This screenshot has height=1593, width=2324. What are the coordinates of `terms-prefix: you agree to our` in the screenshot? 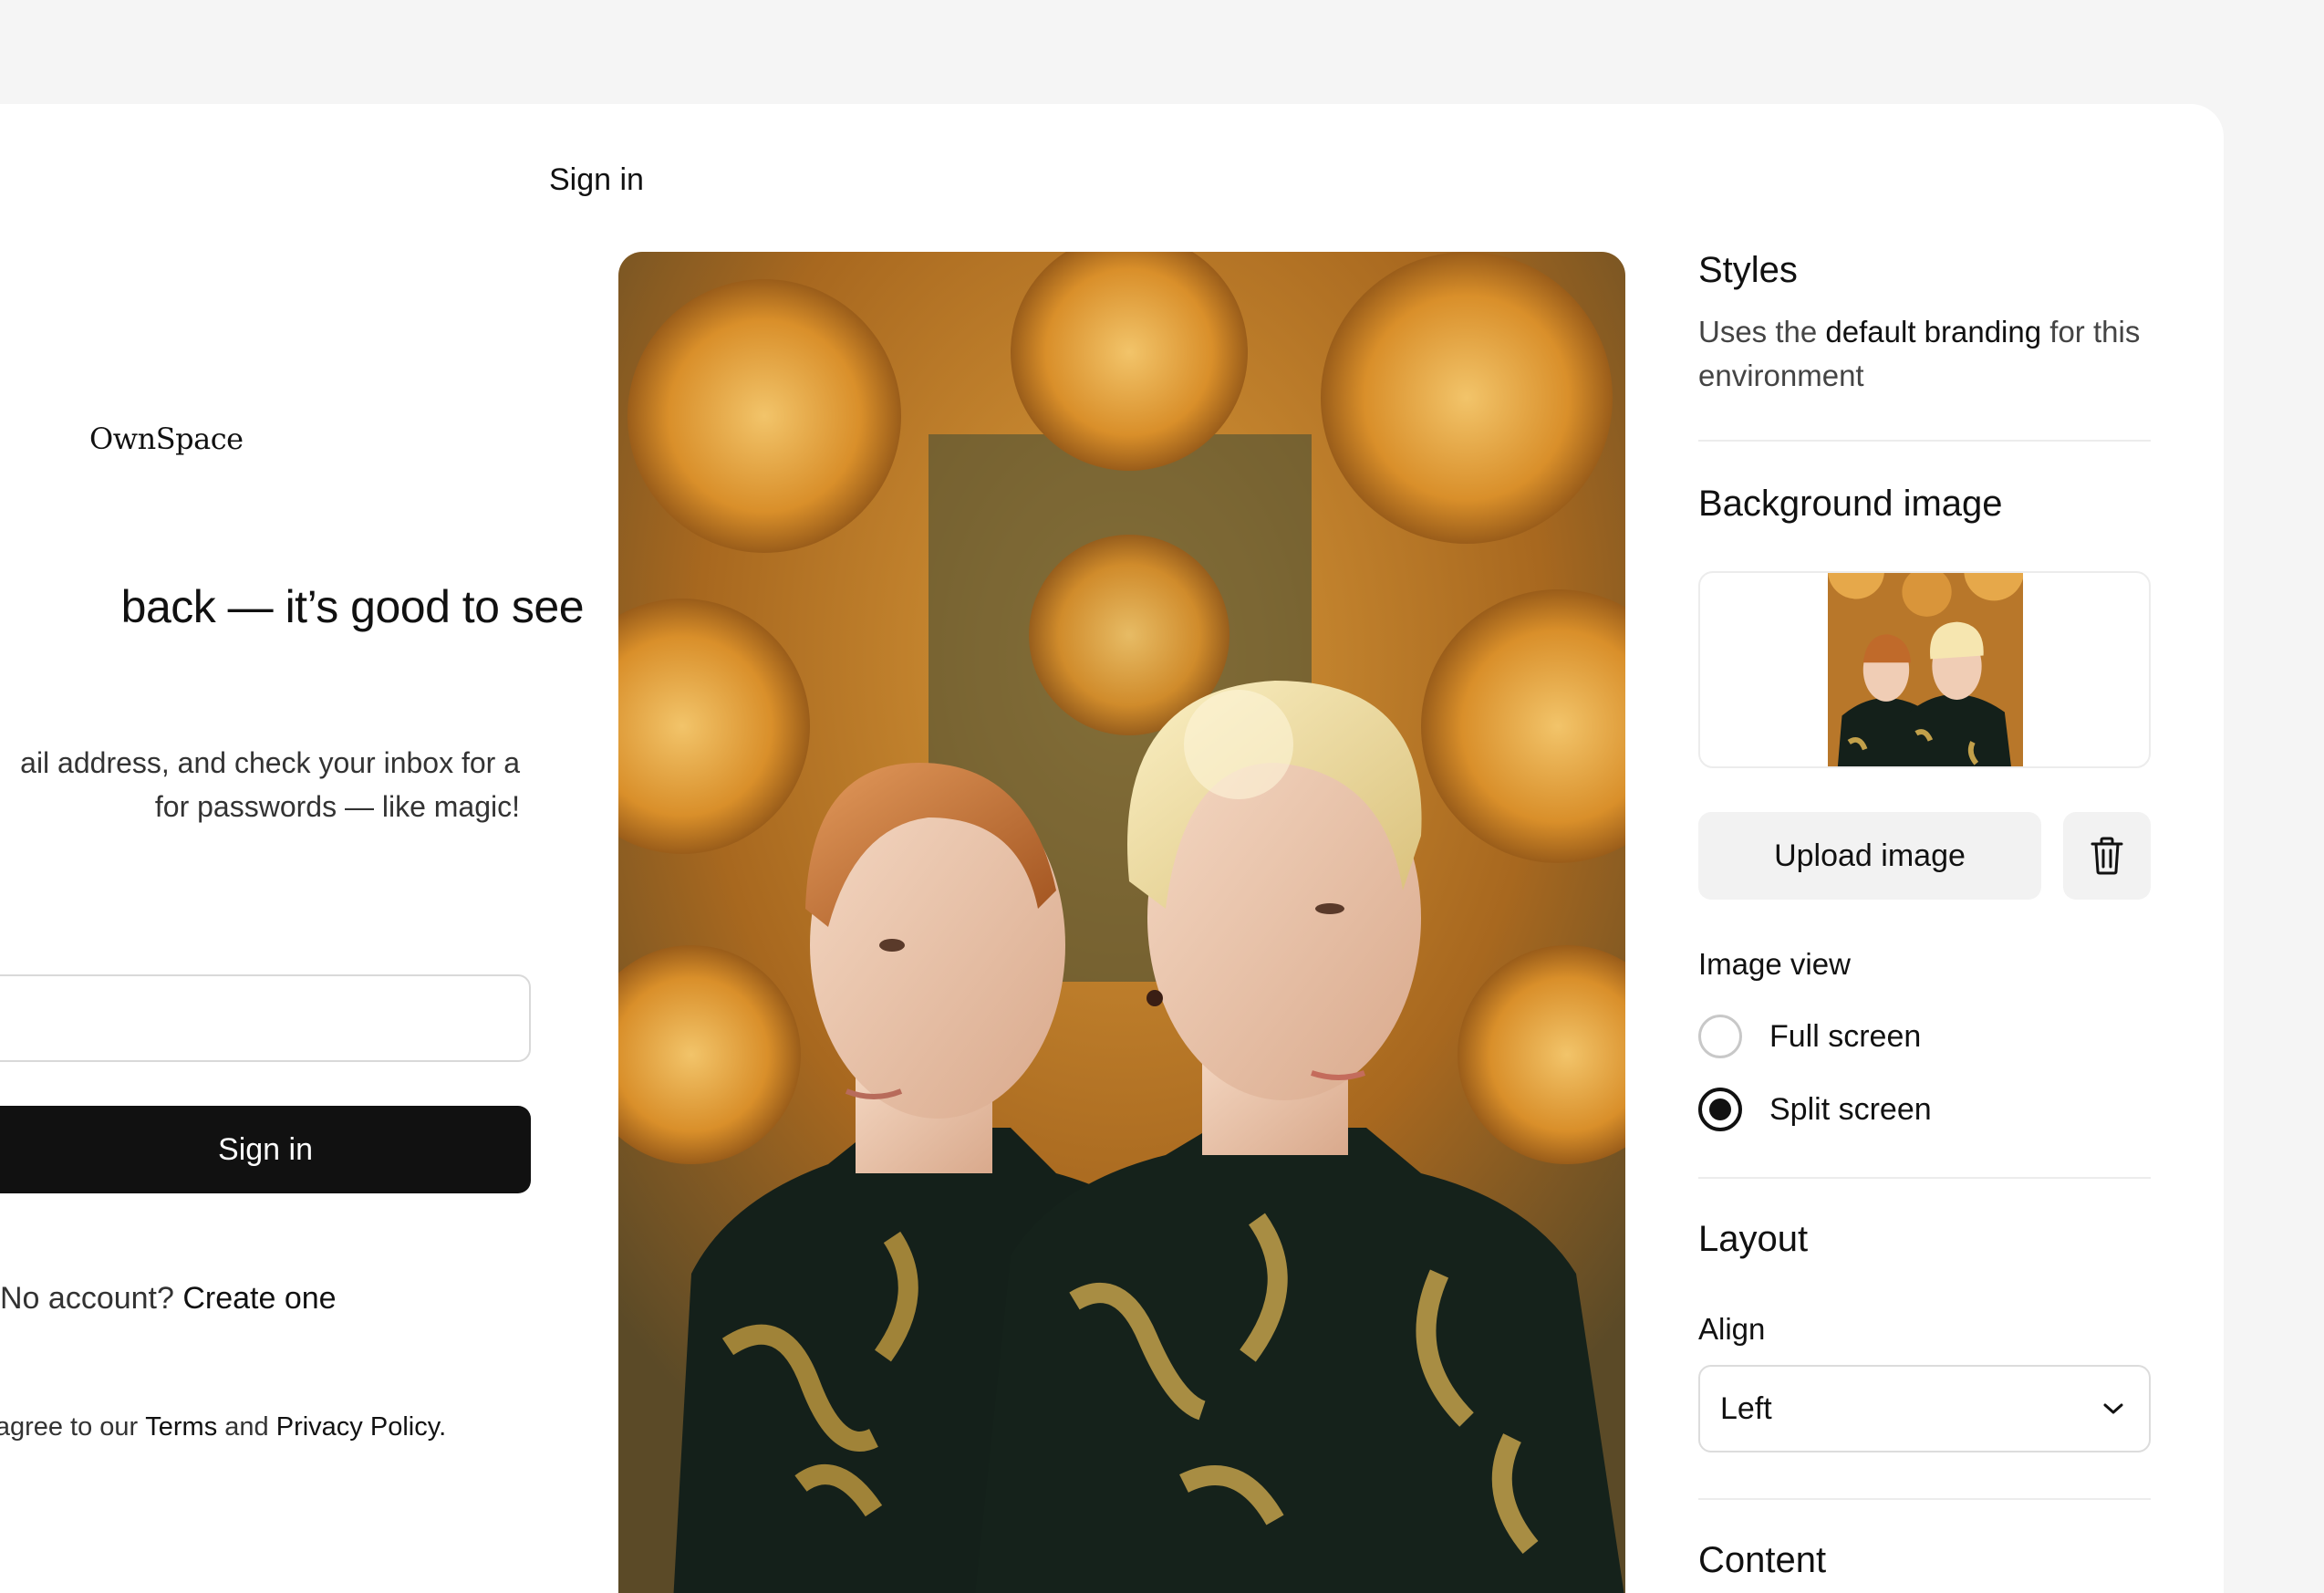 It's located at (69, 1427).